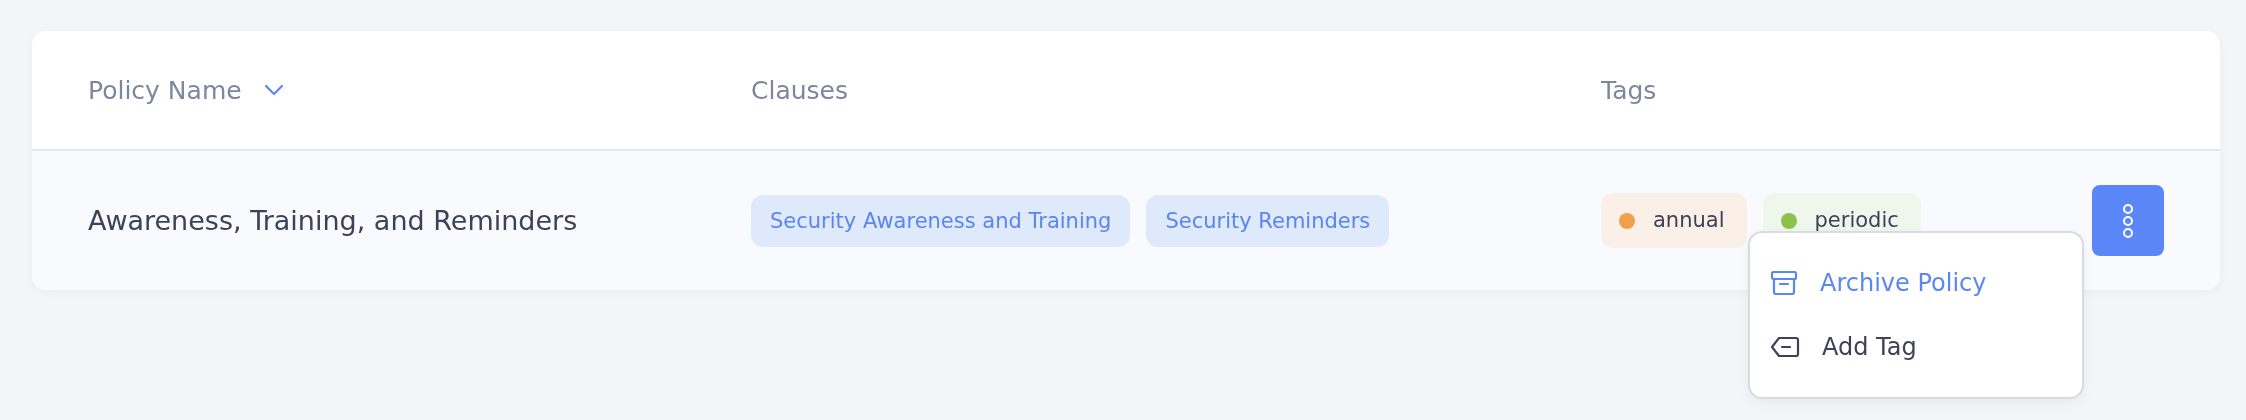  What do you see at coordinates (799, 90) in the screenshot?
I see `column-header: Clauses` at bounding box center [799, 90].